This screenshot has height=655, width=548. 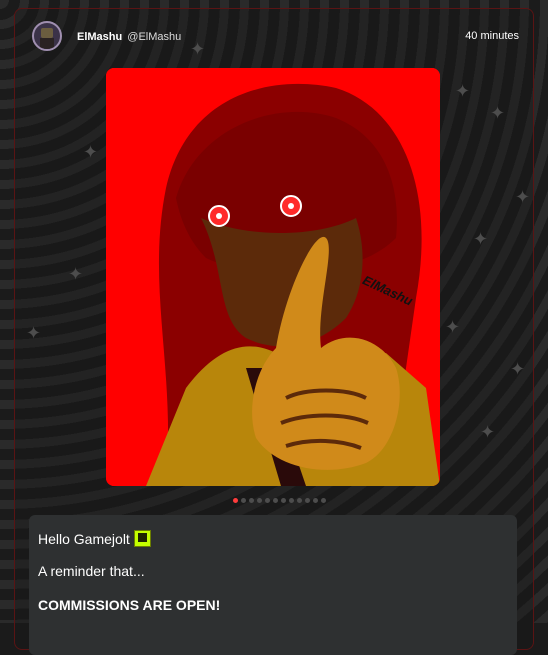 I want to click on display-name: ElMashu, so click(x=99, y=37).